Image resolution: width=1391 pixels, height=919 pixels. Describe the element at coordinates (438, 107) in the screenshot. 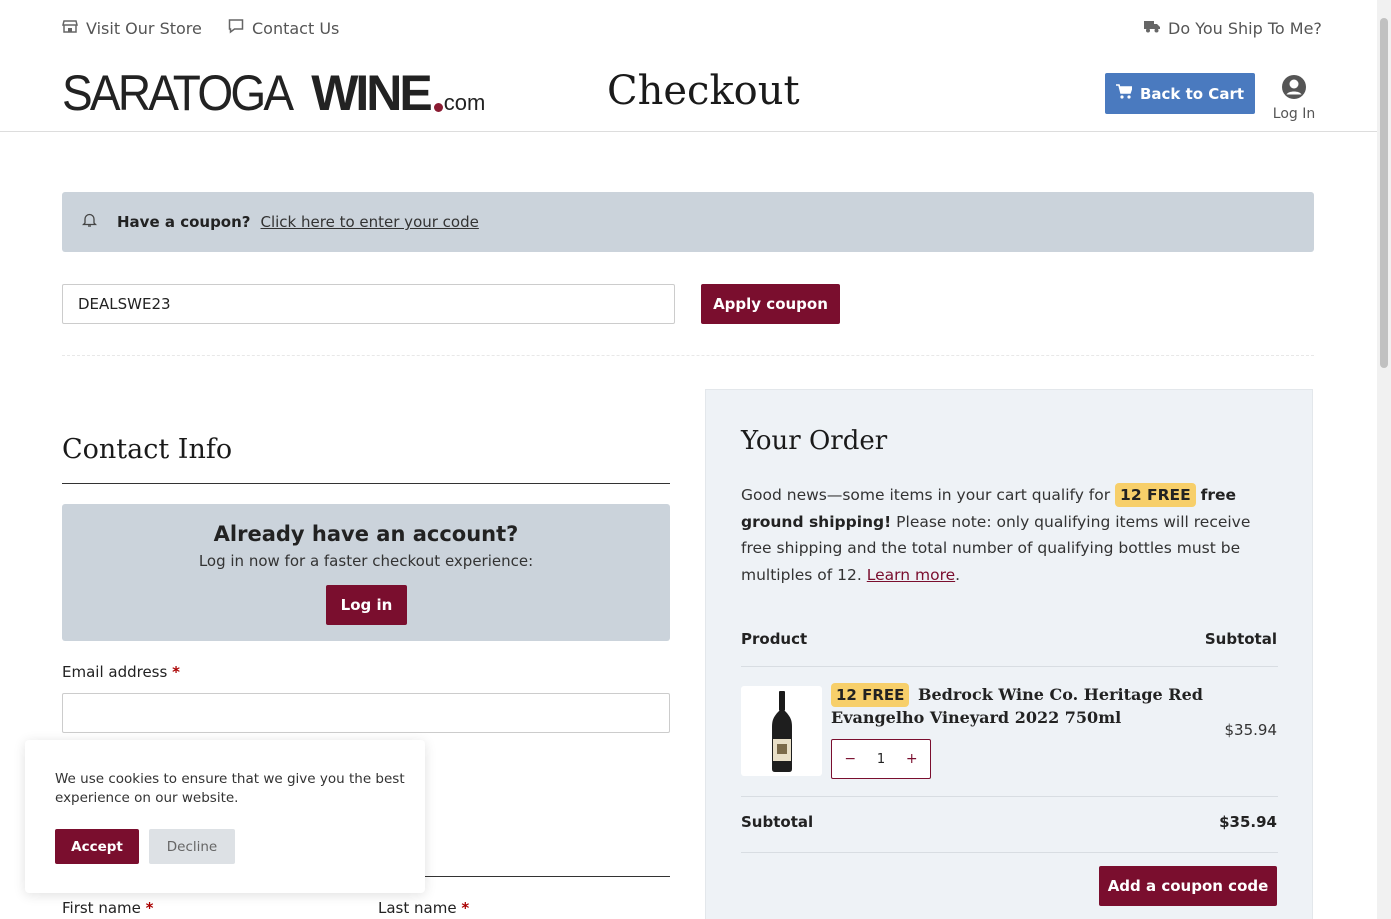

I see `logo-dot` at that location.